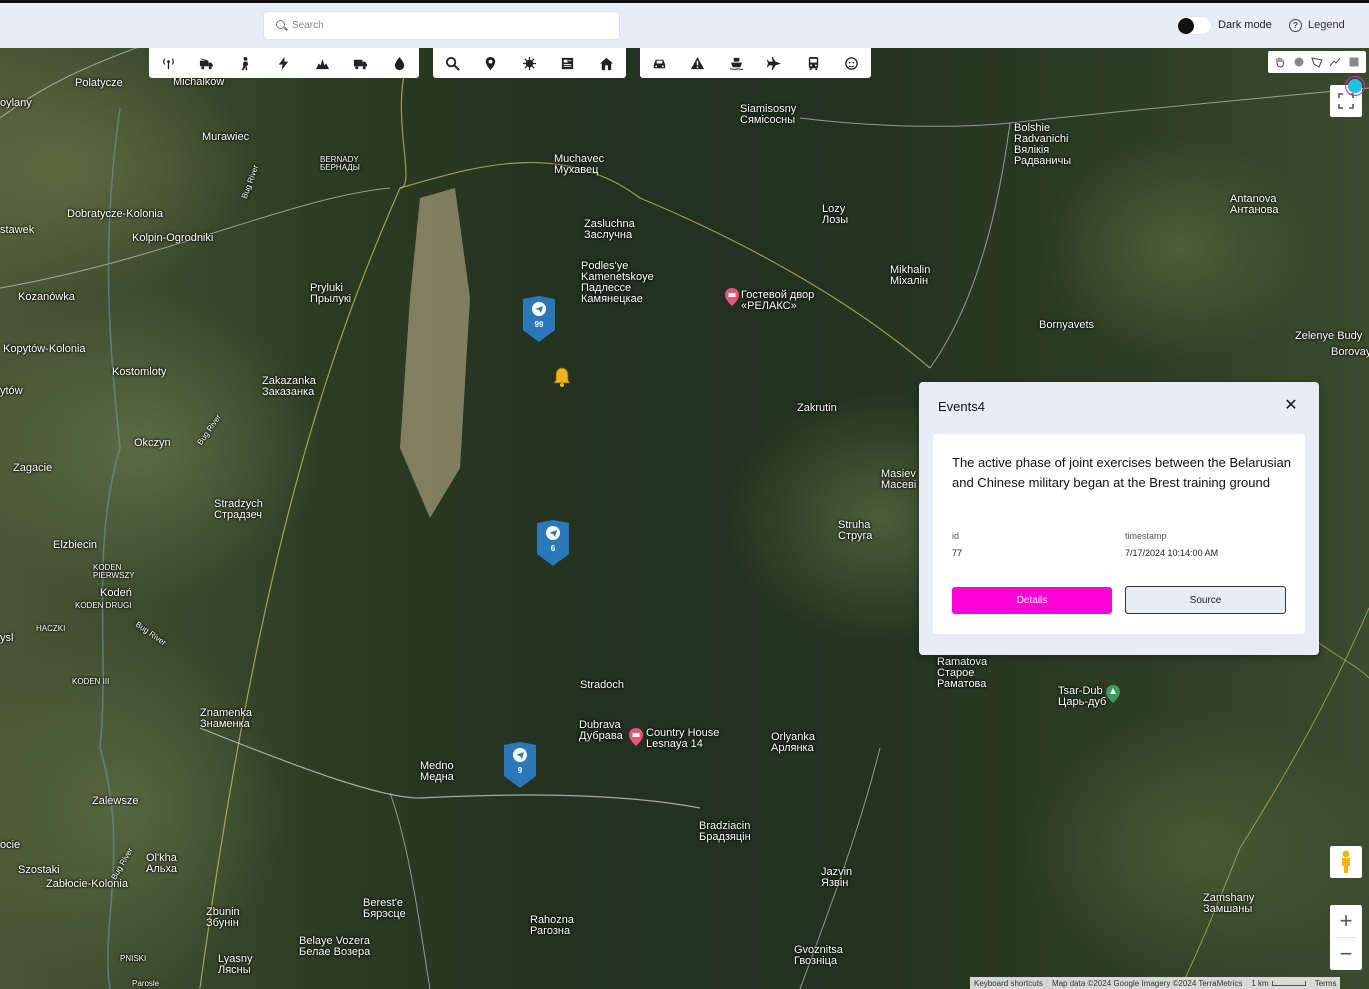 This screenshot has height=989, width=1369. I want to click on virus-icon, so click(529, 63).